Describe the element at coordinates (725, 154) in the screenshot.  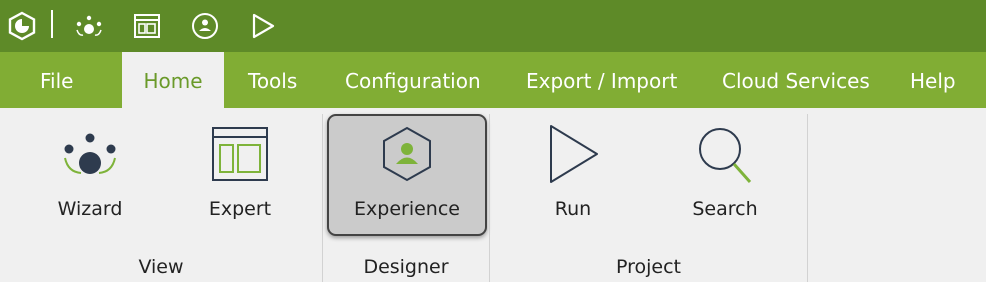
I see `search-icon` at that location.